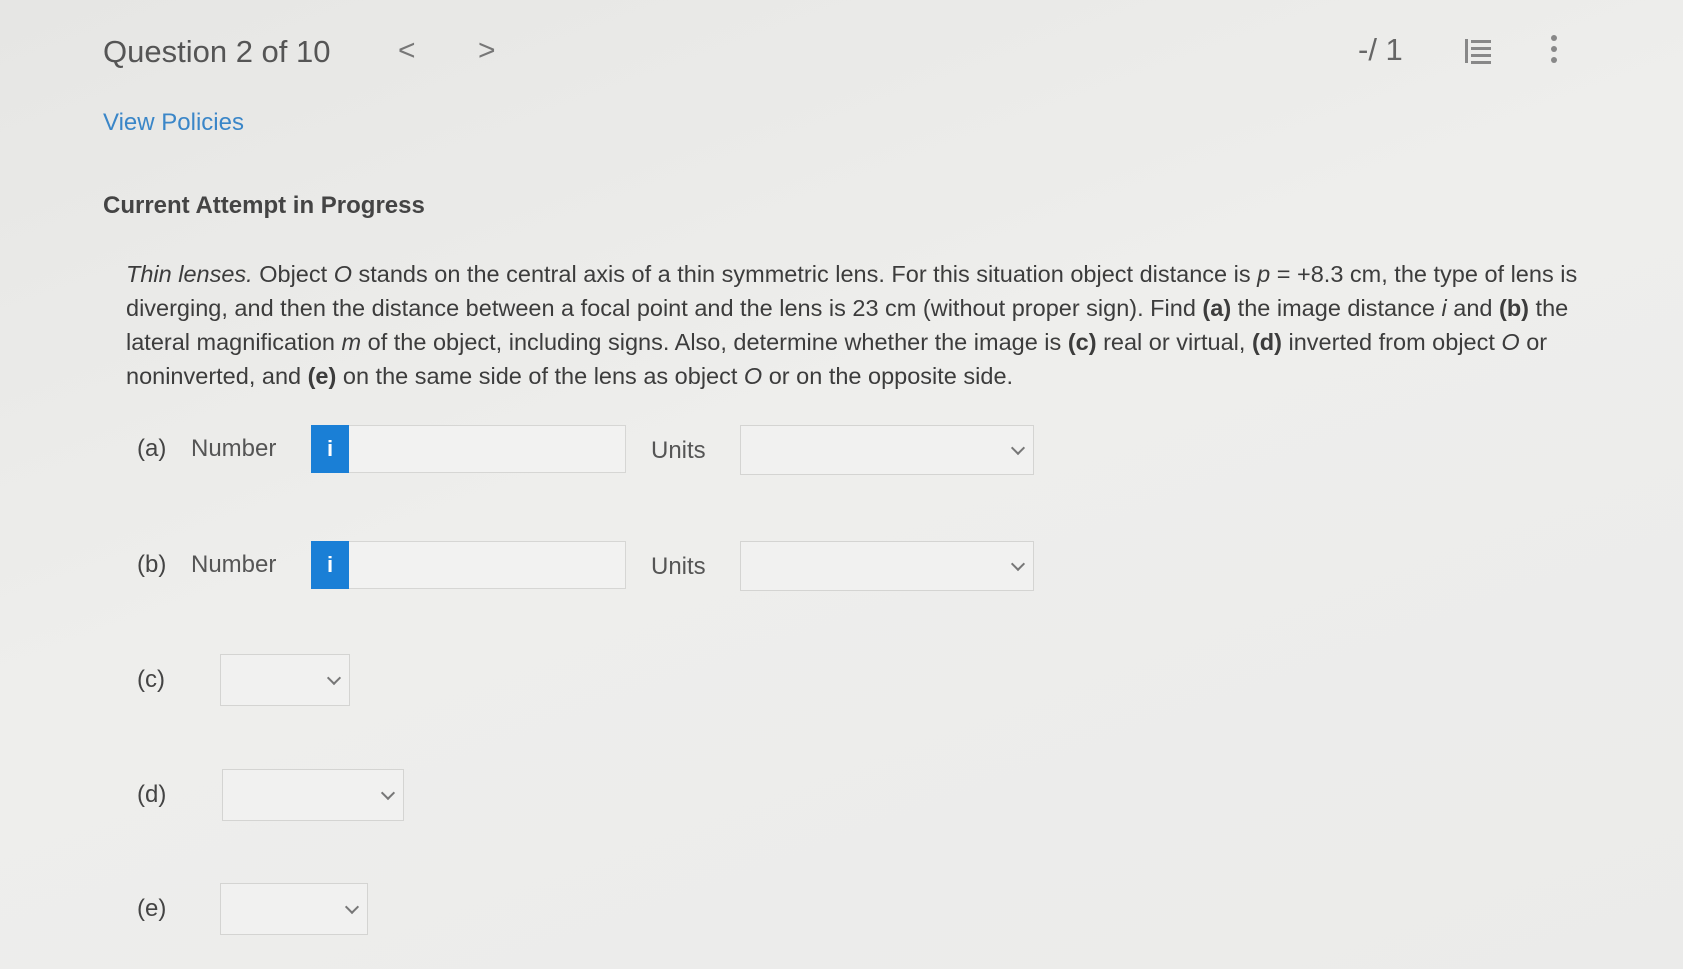 Image resolution: width=1683 pixels, height=969 pixels. Describe the element at coordinates (487, 565) in the screenshot. I see `number-input-b` at that location.